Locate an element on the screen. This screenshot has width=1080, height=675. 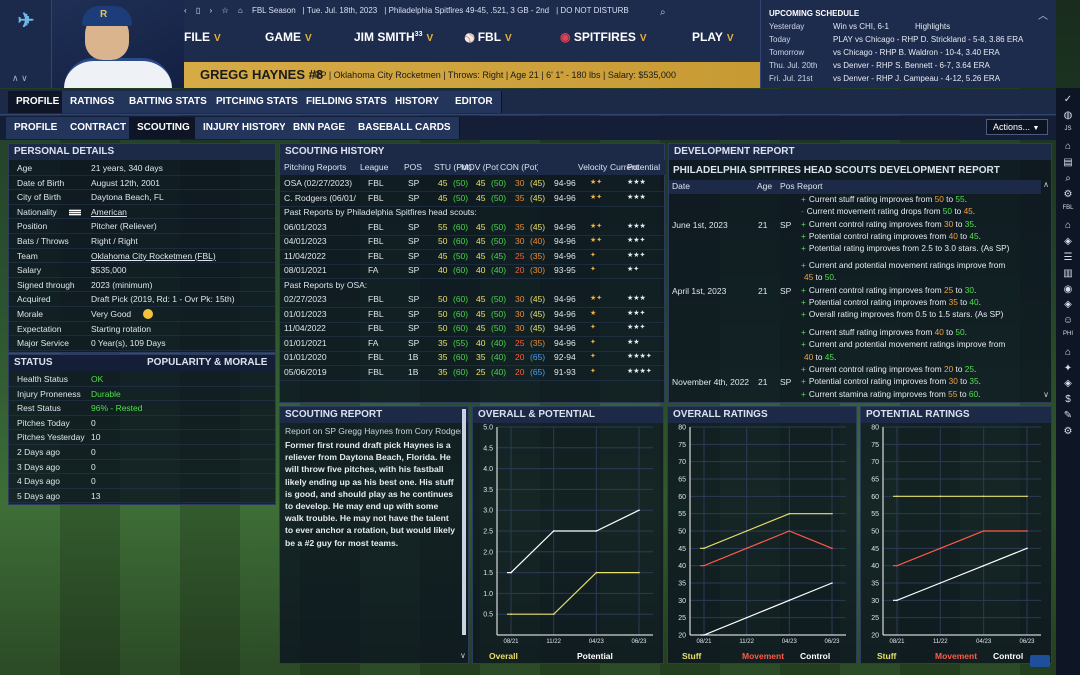
menu-league: ⚾ FBL V is located at coordinates (488, 40).